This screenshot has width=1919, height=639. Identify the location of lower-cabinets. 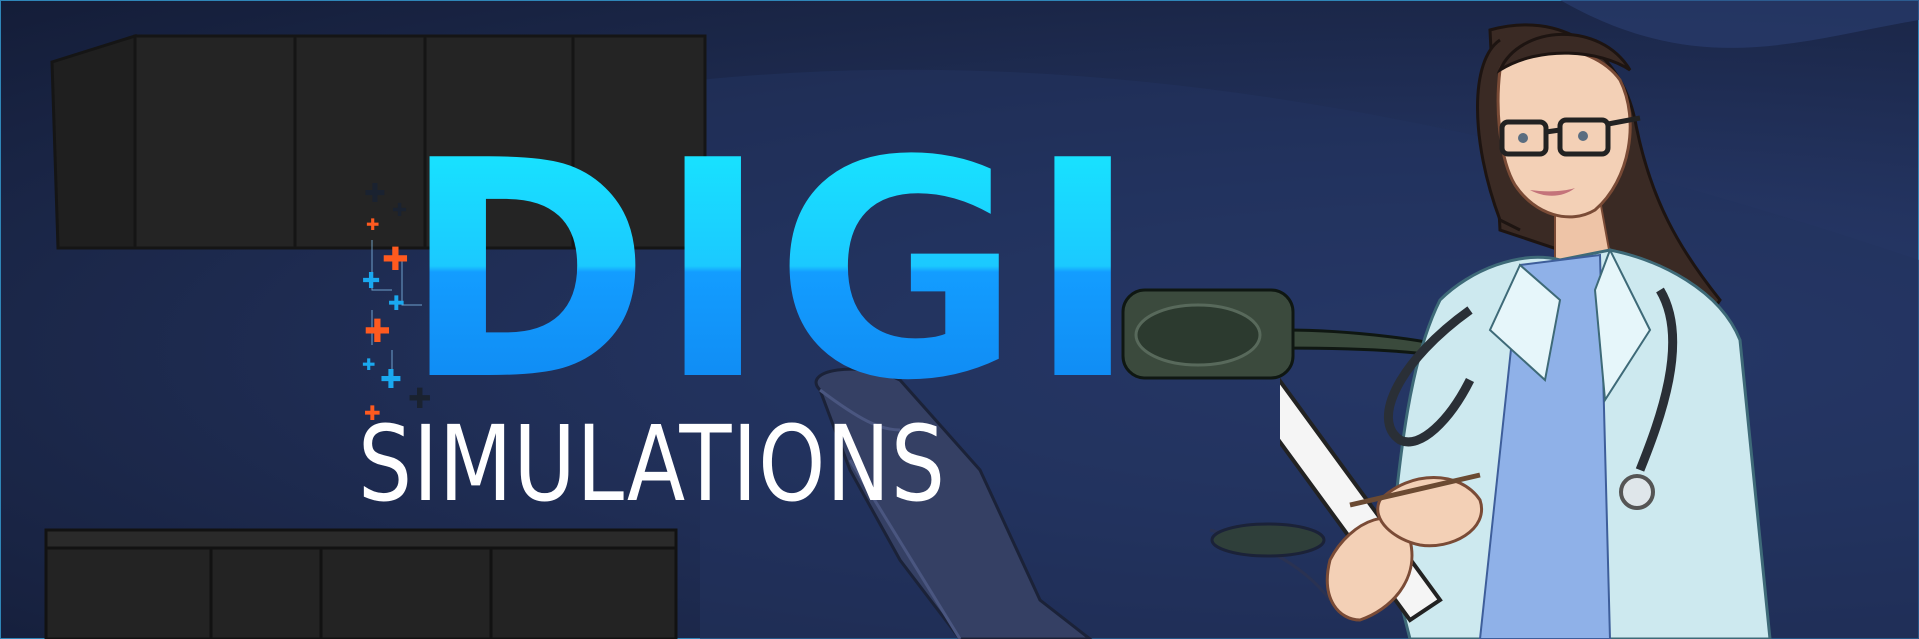
(361, 583).